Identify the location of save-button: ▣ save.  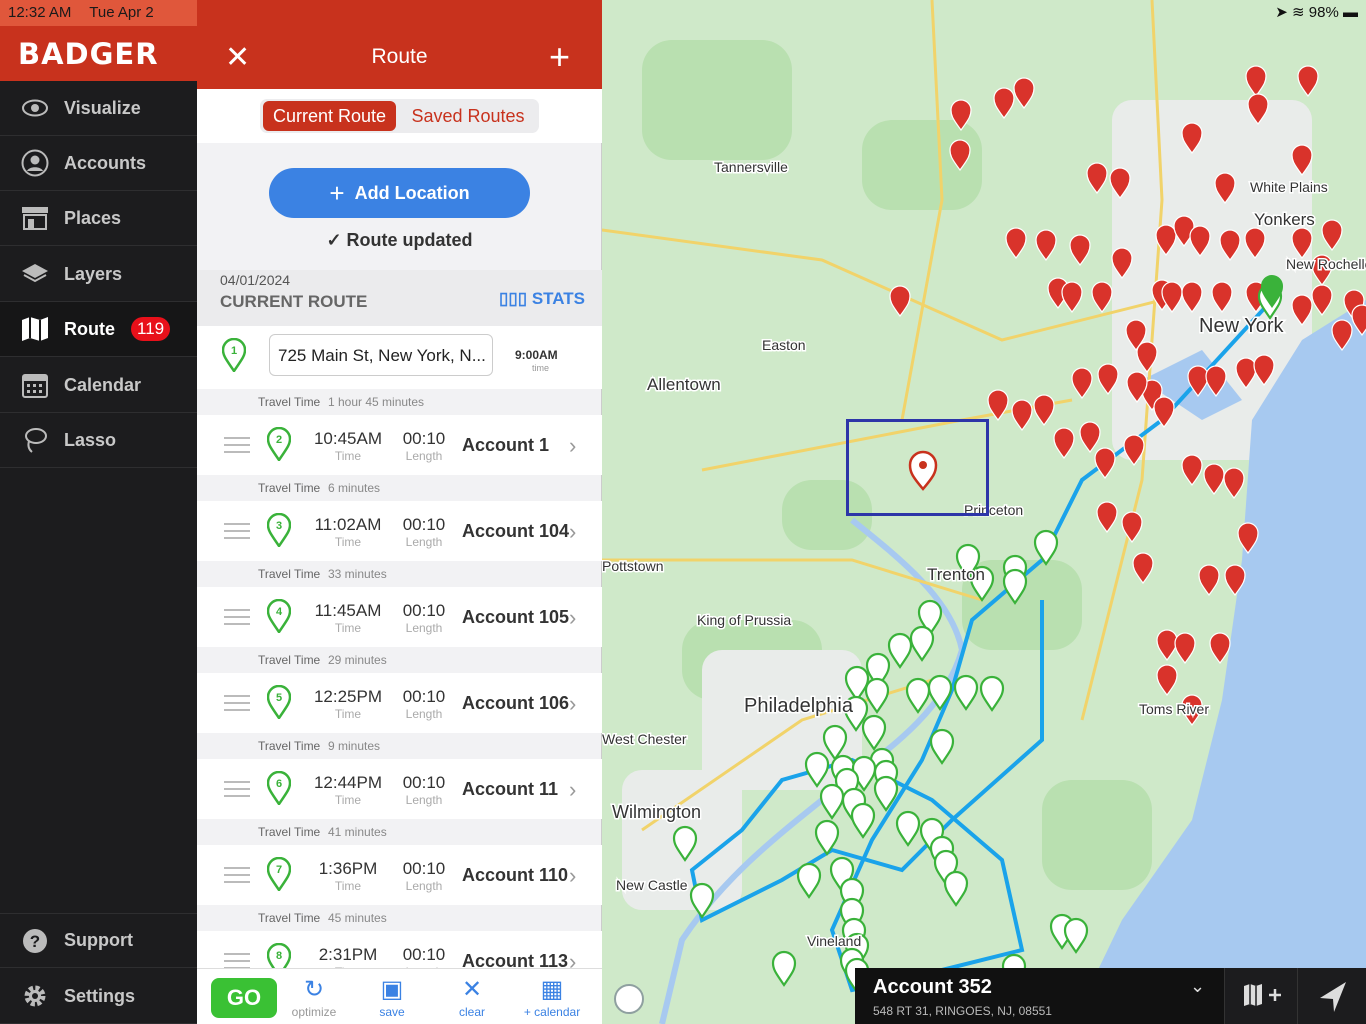
(392, 997).